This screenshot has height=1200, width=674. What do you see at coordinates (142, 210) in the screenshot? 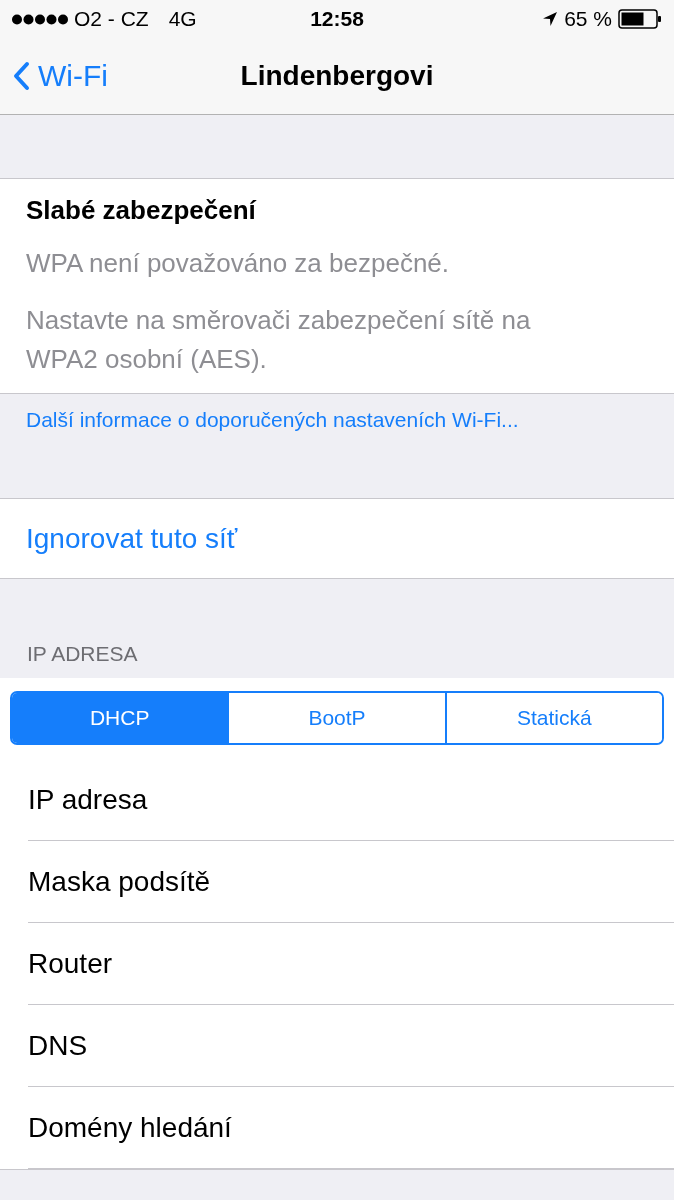
I see `warning-title: Slabé zabezpečení` at bounding box center [142, 210].